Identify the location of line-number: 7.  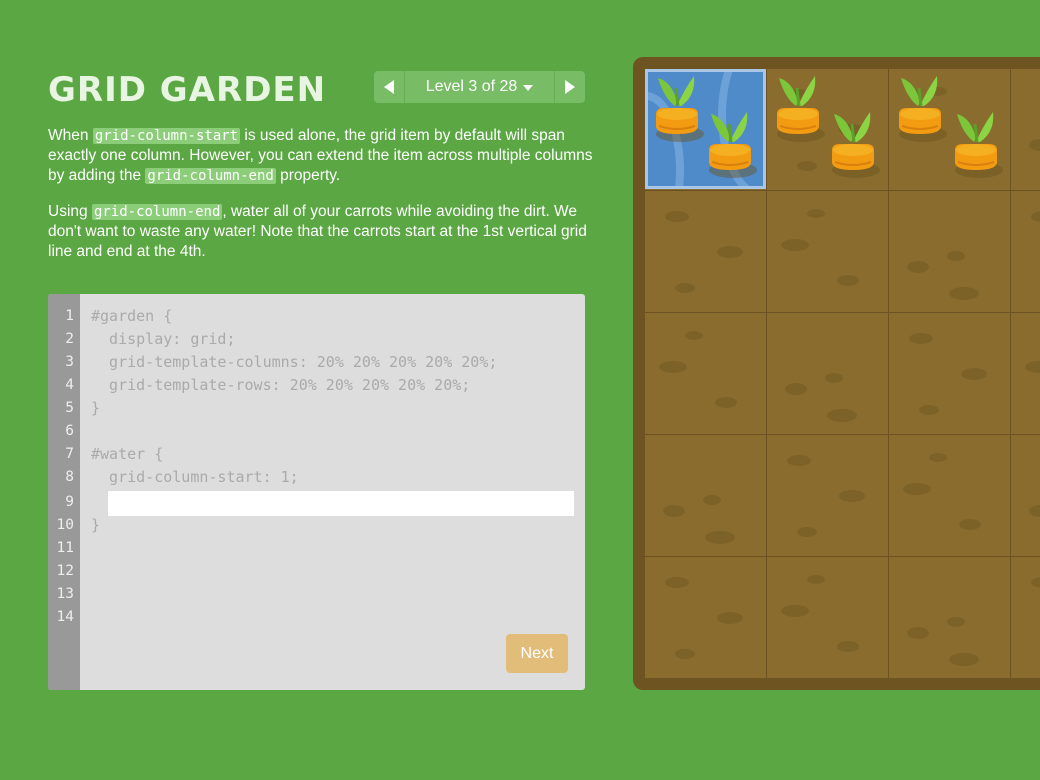
(69, 454).